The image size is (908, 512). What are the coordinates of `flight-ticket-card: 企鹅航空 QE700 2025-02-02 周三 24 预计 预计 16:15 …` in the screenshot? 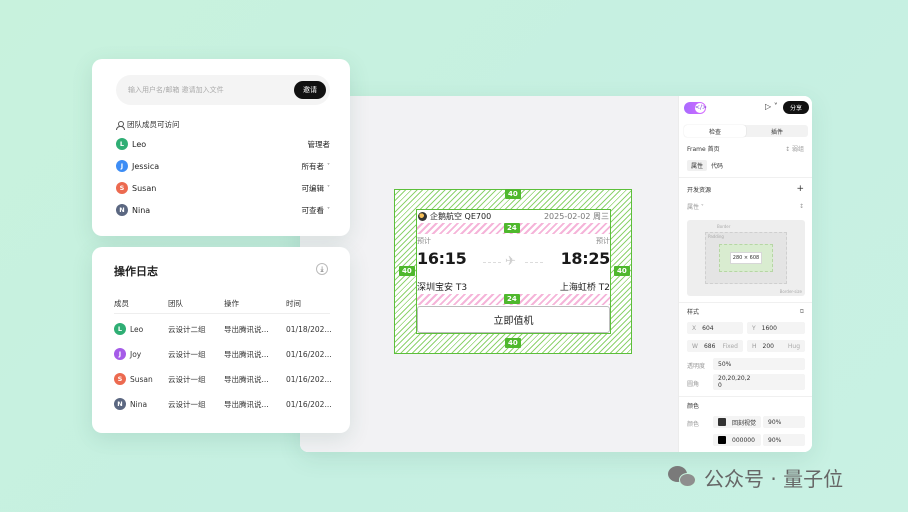 It's located at (513, 271).